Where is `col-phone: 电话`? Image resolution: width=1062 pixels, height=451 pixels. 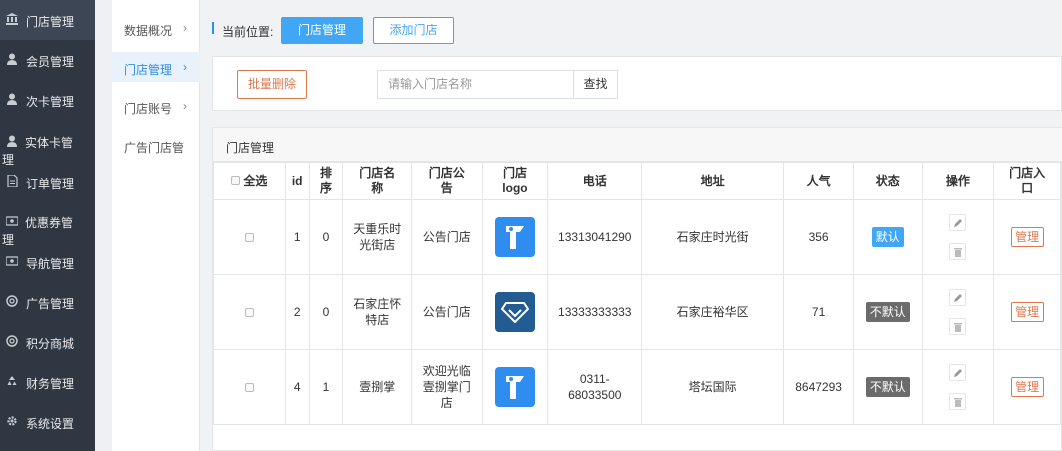
col-phone: 电话 is located at coordinates (595, 181).